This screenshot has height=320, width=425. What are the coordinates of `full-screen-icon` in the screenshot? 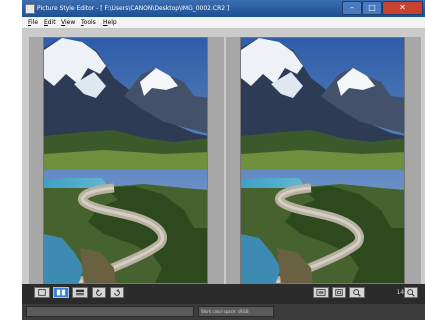 It's located at (339, 292).